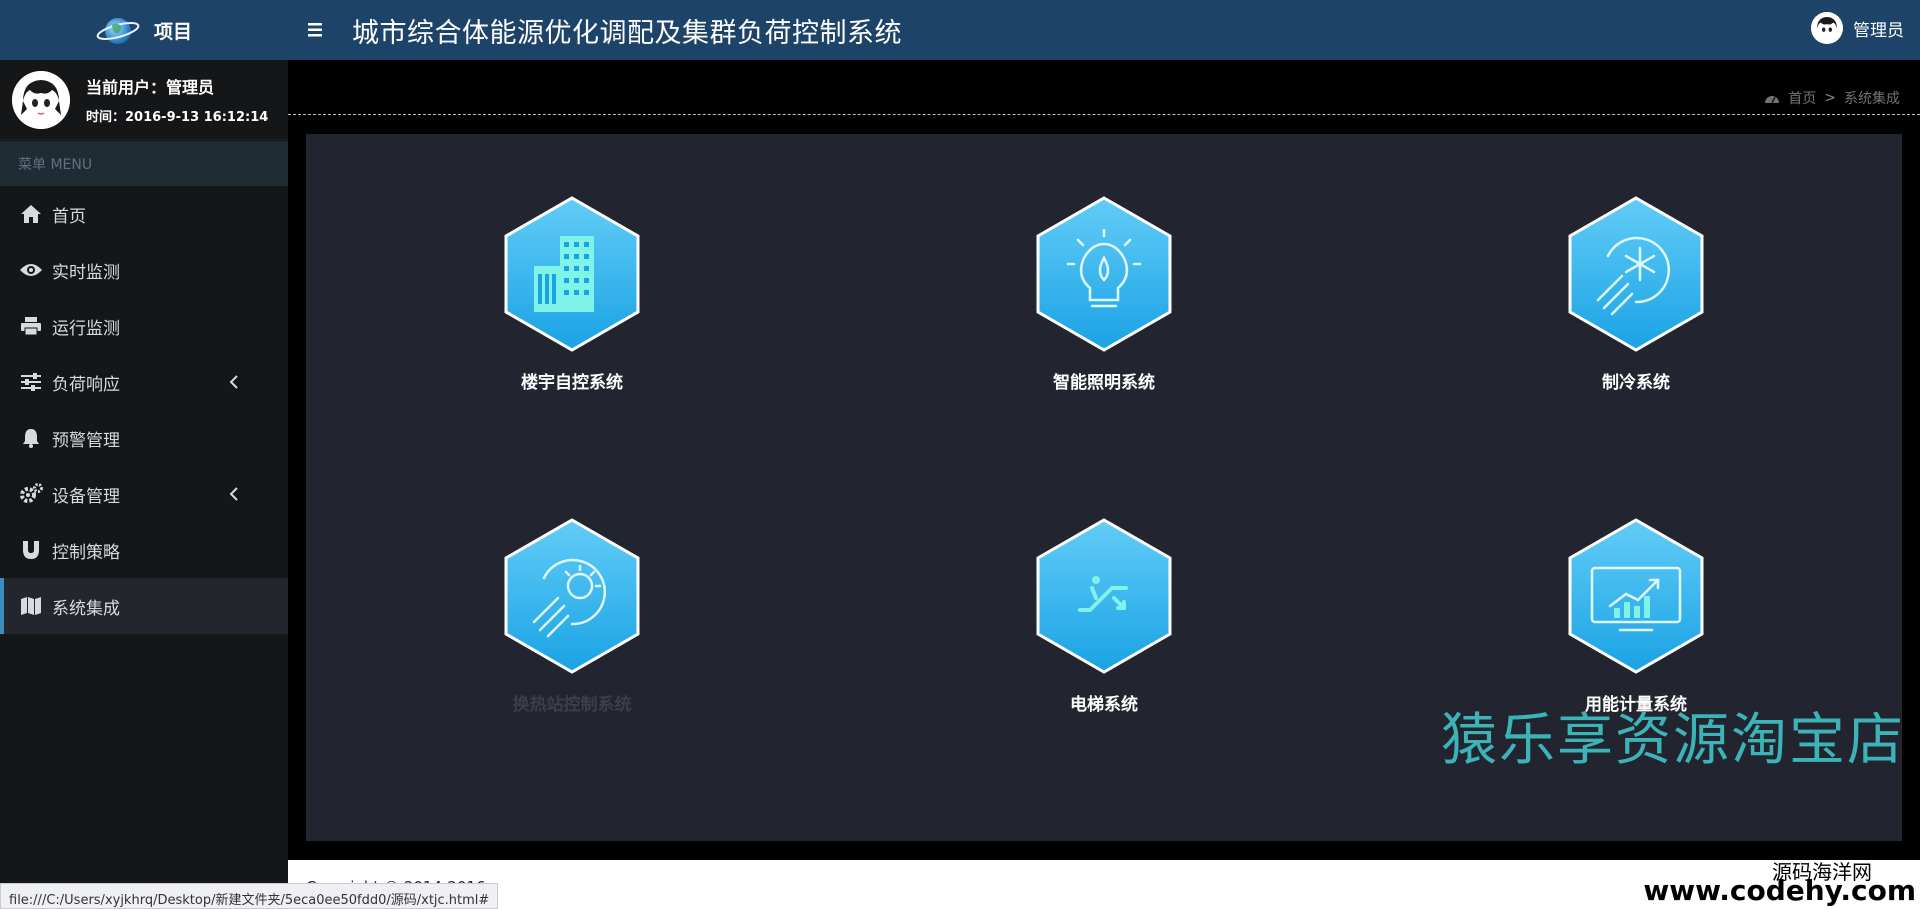  I want to click on lightbulb-icon, so click(1104, 274).